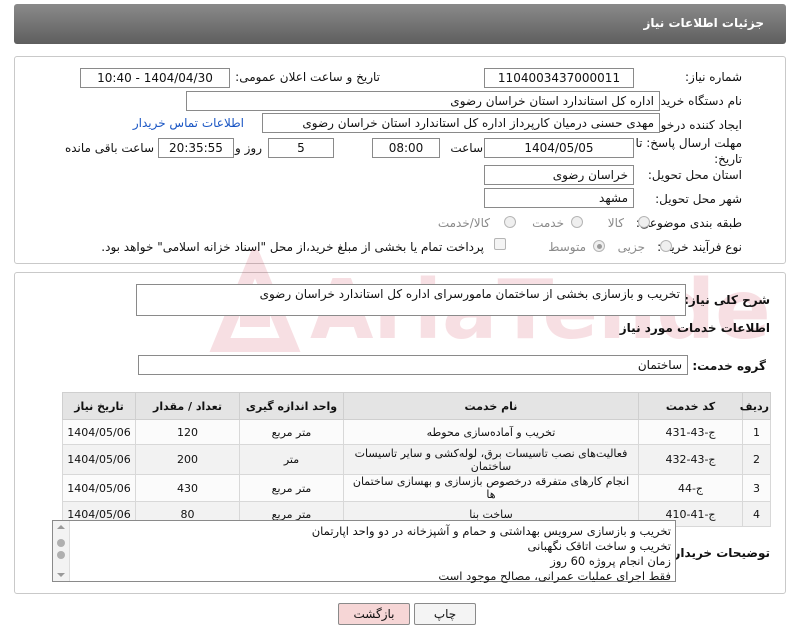 Image resolution: width=788 pixels, height=640 pixels. Describe the element at coordinates (756, 488) in the screenshot. I see `cell-row: 3` at that location.